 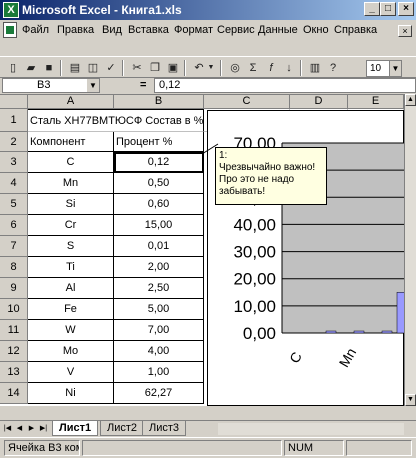 What do you see at coordinates (376, 102) in the screenshot?
I see `column-header-e: E` at bounding box center [376, 102].